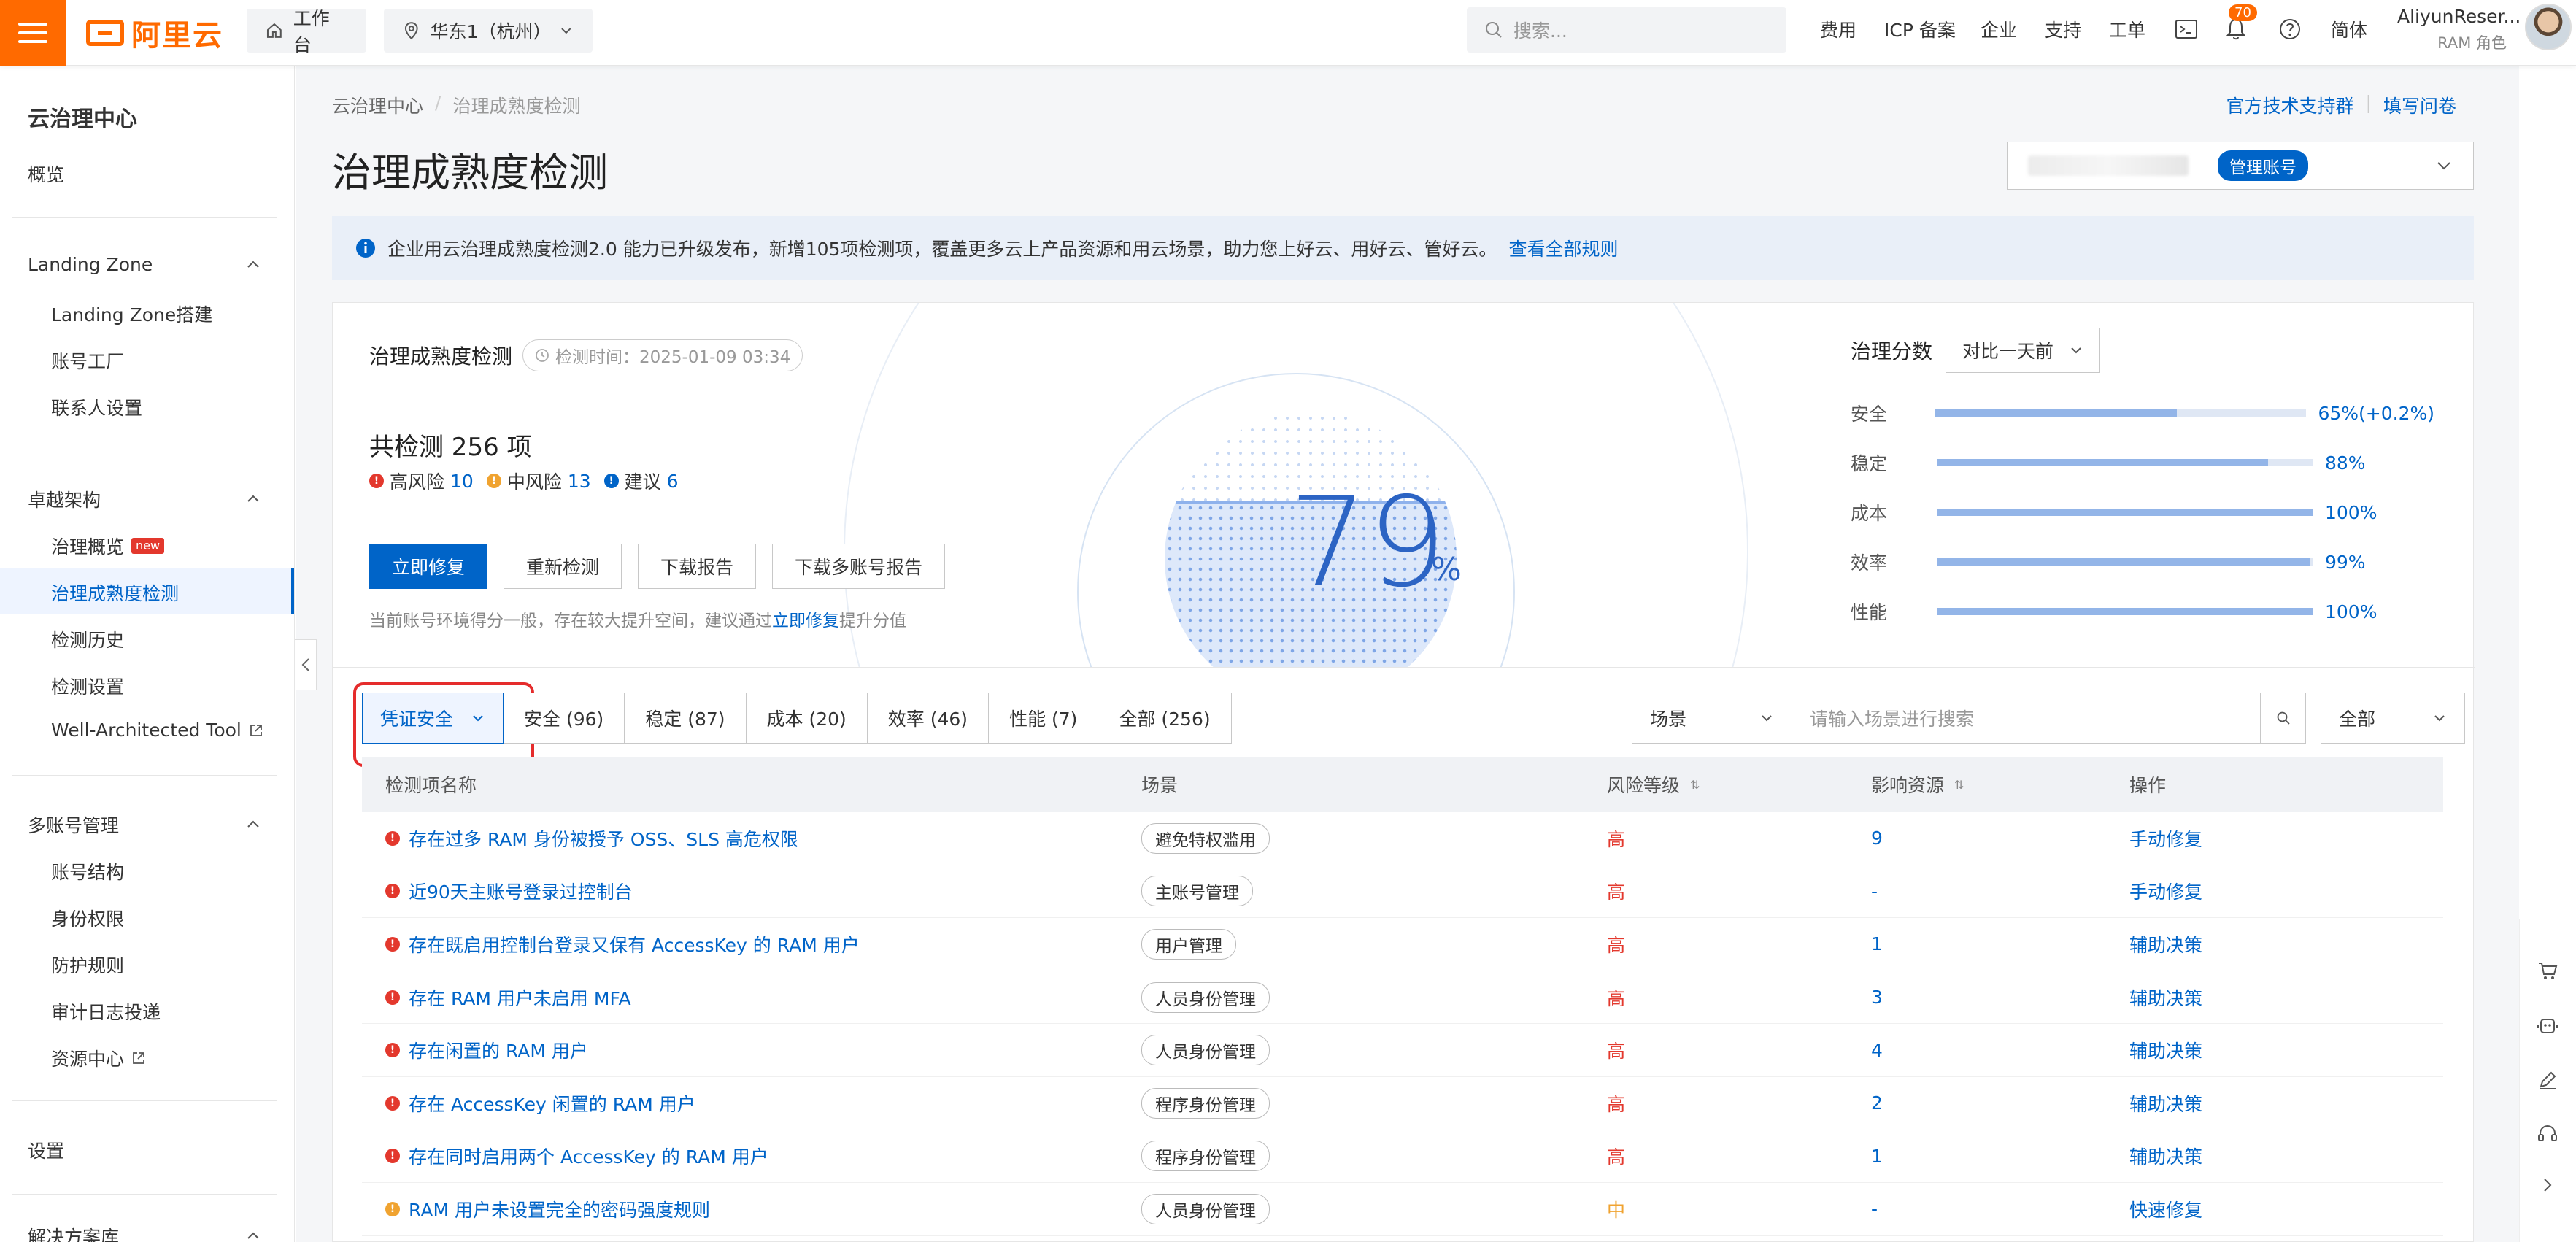 This screenshot has width=2576, height=1242. Describe the element at coordinates (157, 731) in the screenshot. I see `sidebar-item-well-architected-tool: Well-Architected Tool` at that location.